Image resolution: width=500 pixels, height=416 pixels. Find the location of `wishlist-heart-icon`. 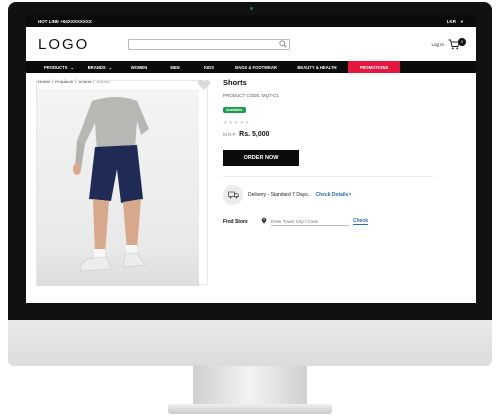

wishlist-heart-icon is located at coordinates (204, 84).